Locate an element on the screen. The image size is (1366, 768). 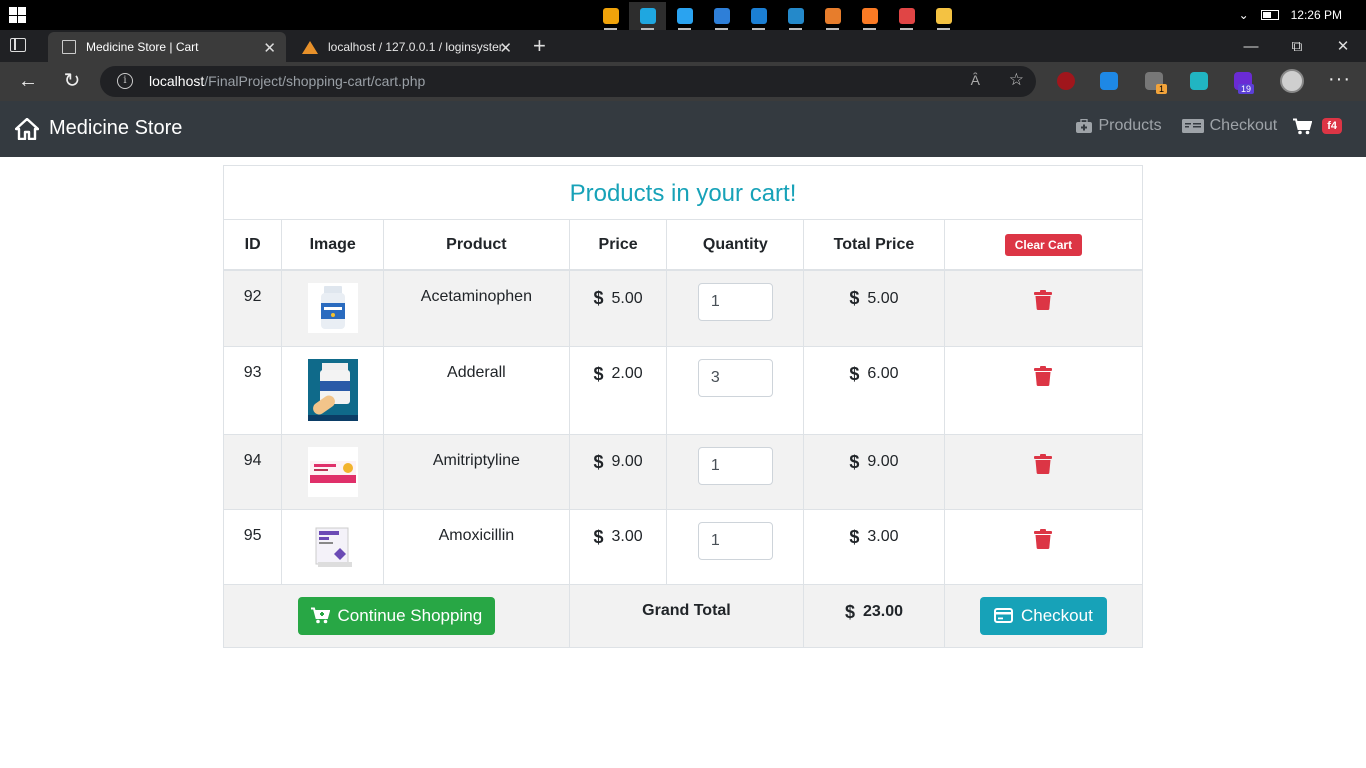
nav-checkout-link: Checkout is located at coordinates (1229, 126).